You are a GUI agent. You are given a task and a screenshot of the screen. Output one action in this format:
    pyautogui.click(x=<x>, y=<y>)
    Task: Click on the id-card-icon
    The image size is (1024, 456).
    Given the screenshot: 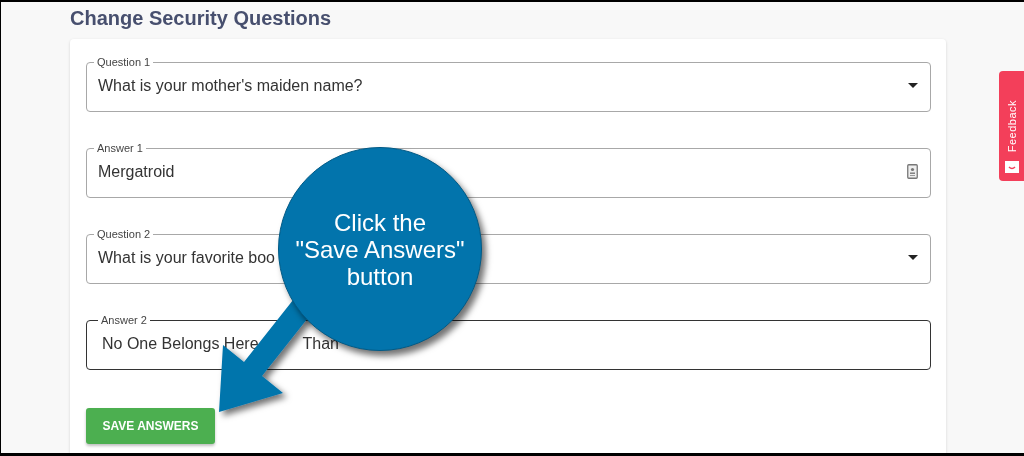 What is the action you would take?
    pyautogui.click(x=912, y=171)
    